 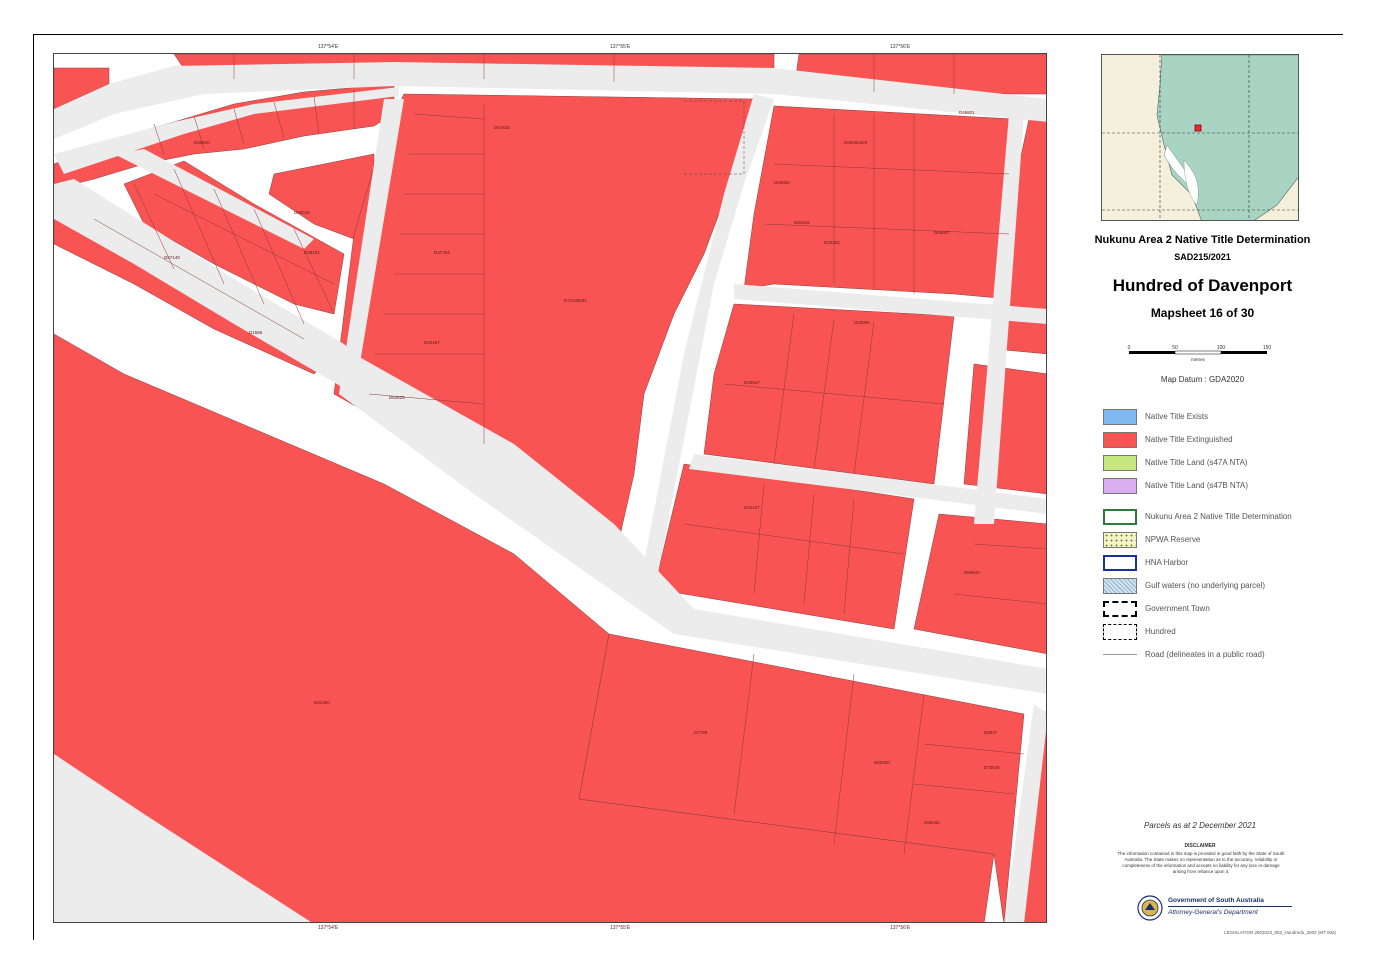 I want to click on parcel-label: D59243, so click(x=302, y=212).